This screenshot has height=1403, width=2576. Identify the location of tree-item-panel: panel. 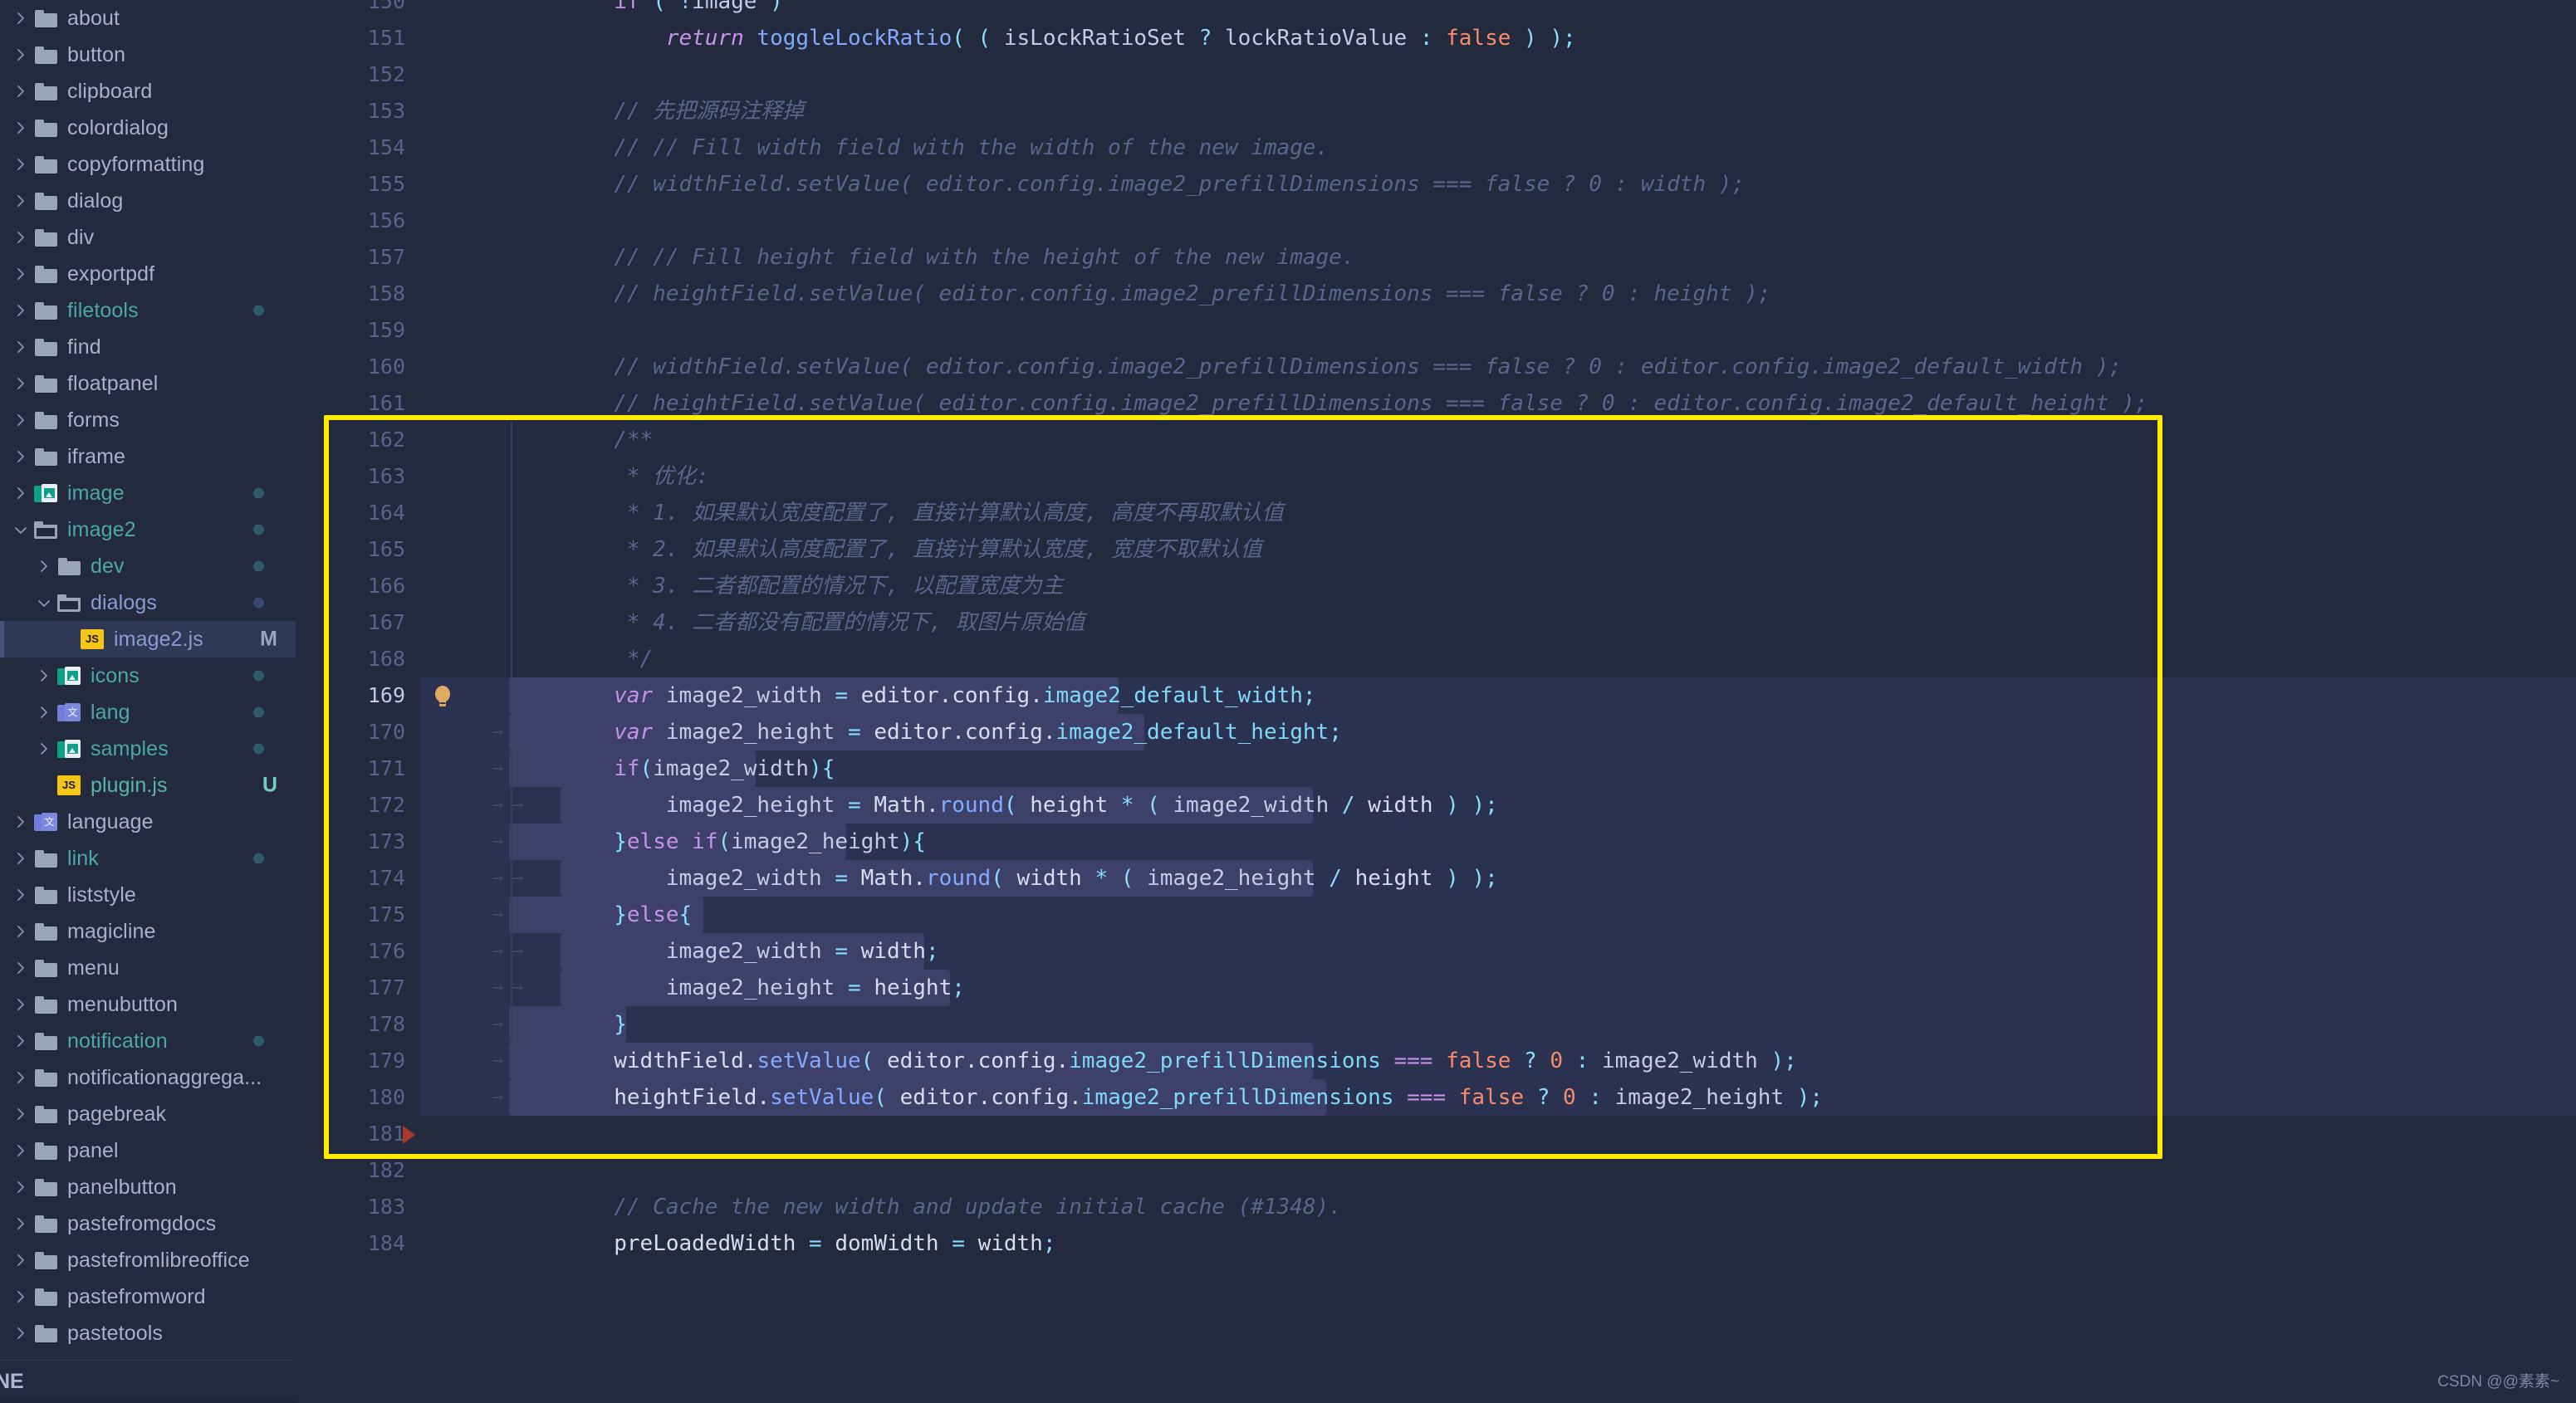
(148, 1150).